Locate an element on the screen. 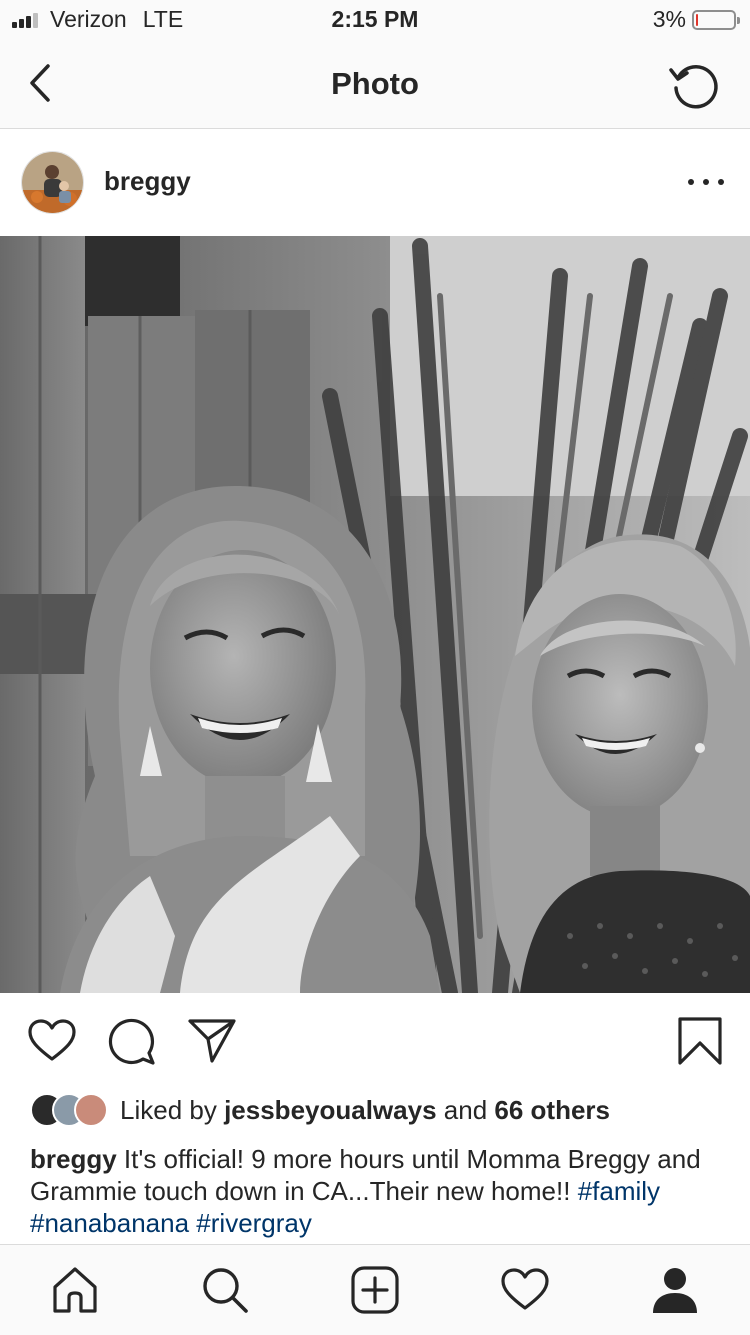 The height and width of the screenshot is (1335, 750). activity-heart-icon is located at coordinates (525, 1289).